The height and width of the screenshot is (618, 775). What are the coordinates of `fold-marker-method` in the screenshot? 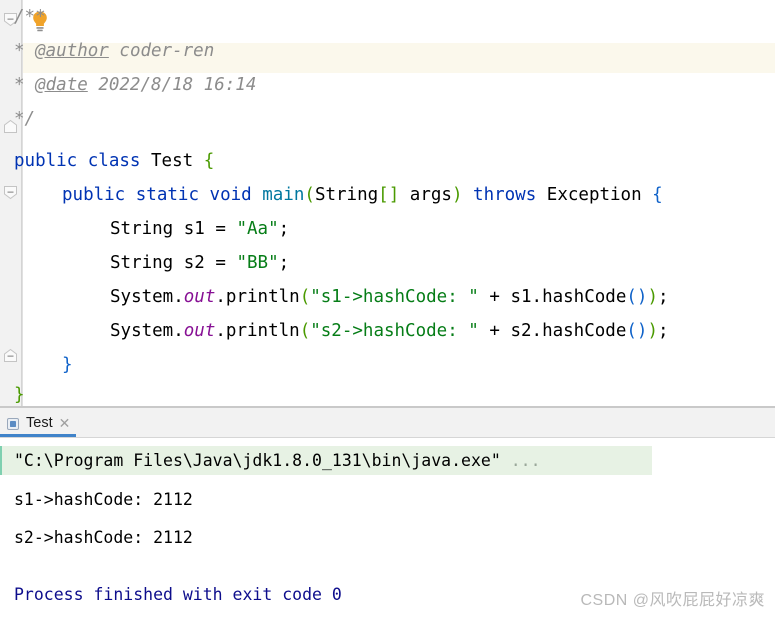 It's located at (10, 192).